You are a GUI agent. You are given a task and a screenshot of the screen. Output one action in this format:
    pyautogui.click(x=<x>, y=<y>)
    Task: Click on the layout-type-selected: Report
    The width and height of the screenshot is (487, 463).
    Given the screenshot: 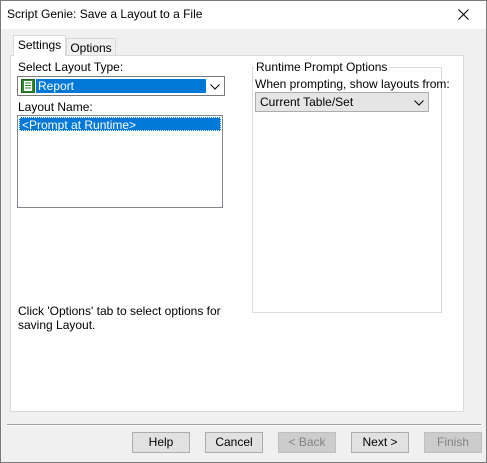 What is the action you would take?
    pyautogui.click(x=121, y=86)
    